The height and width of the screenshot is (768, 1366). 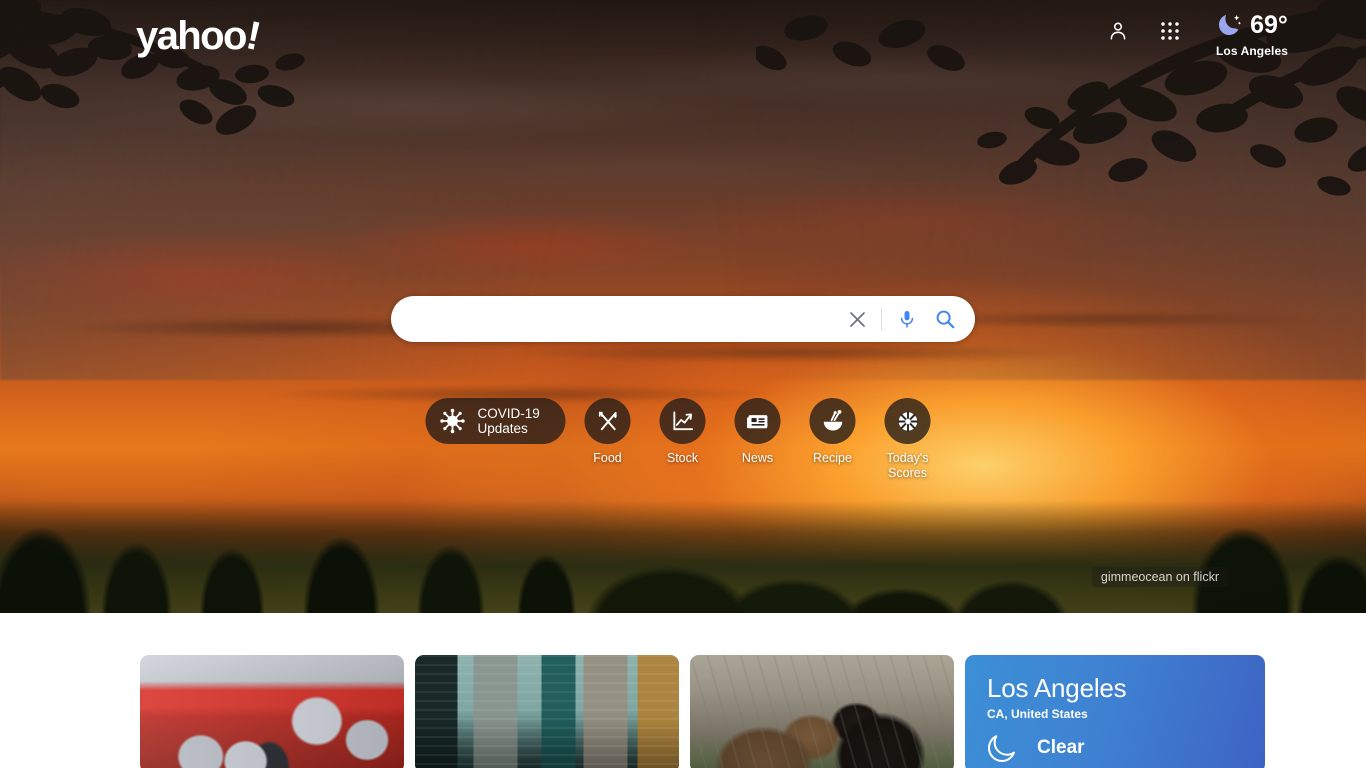 I want to click on virus-icon, so click(x=452, y=421).